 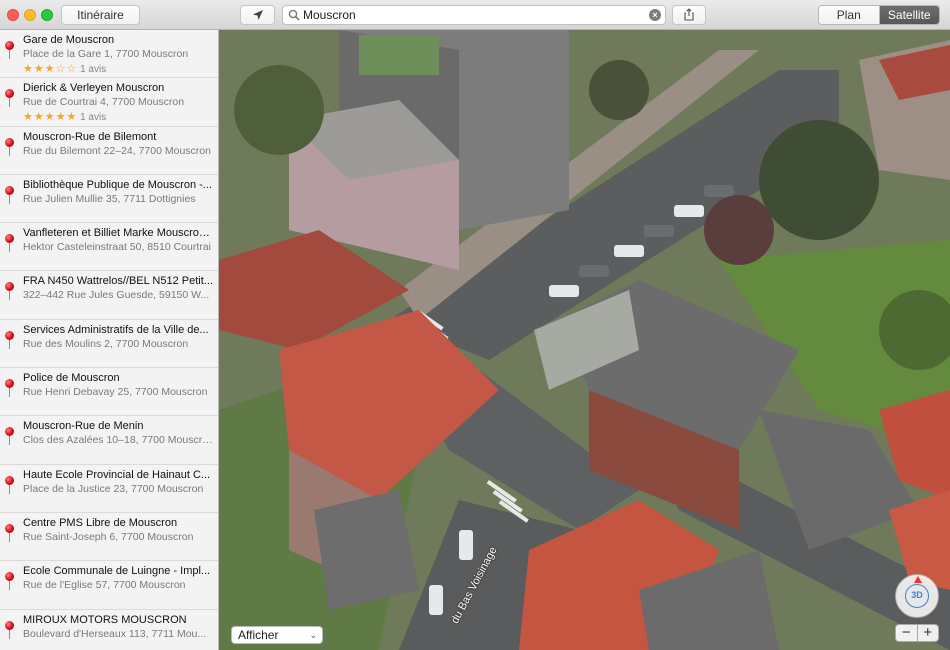 I want to click on star-rating-icon: ★★★★★, so click(x=50, y=117).